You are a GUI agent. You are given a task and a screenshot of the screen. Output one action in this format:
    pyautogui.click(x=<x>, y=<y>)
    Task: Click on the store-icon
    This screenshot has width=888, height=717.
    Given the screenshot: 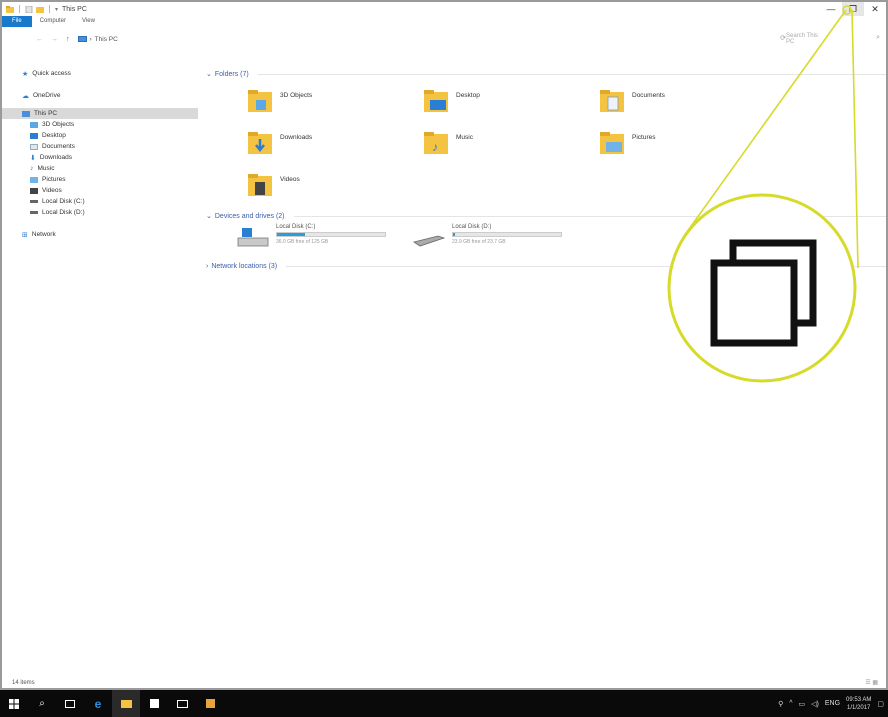 What is the action you would take?
    pyautogui.click(x=154, y=703)
    